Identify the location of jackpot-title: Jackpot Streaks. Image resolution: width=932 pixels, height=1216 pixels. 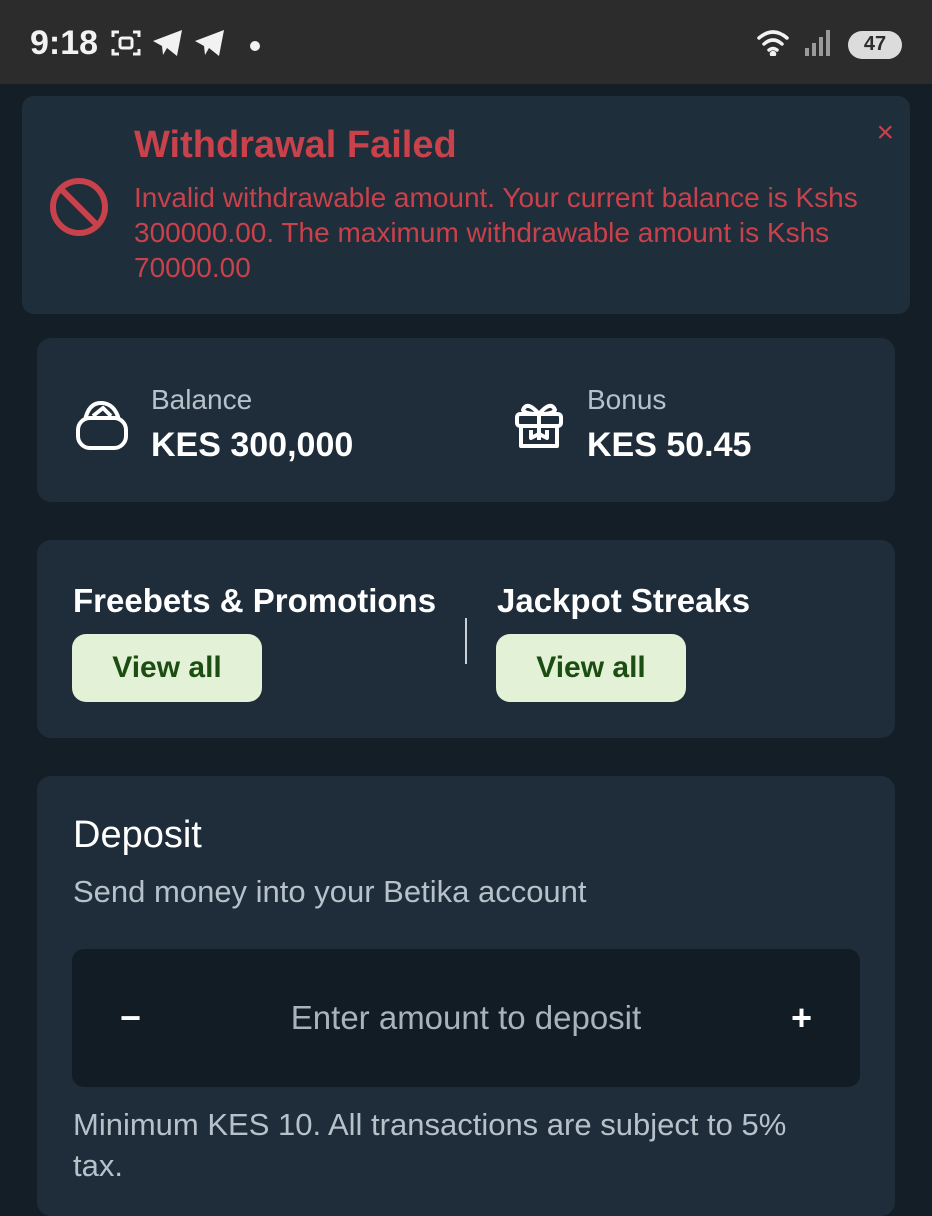
(624, 600).